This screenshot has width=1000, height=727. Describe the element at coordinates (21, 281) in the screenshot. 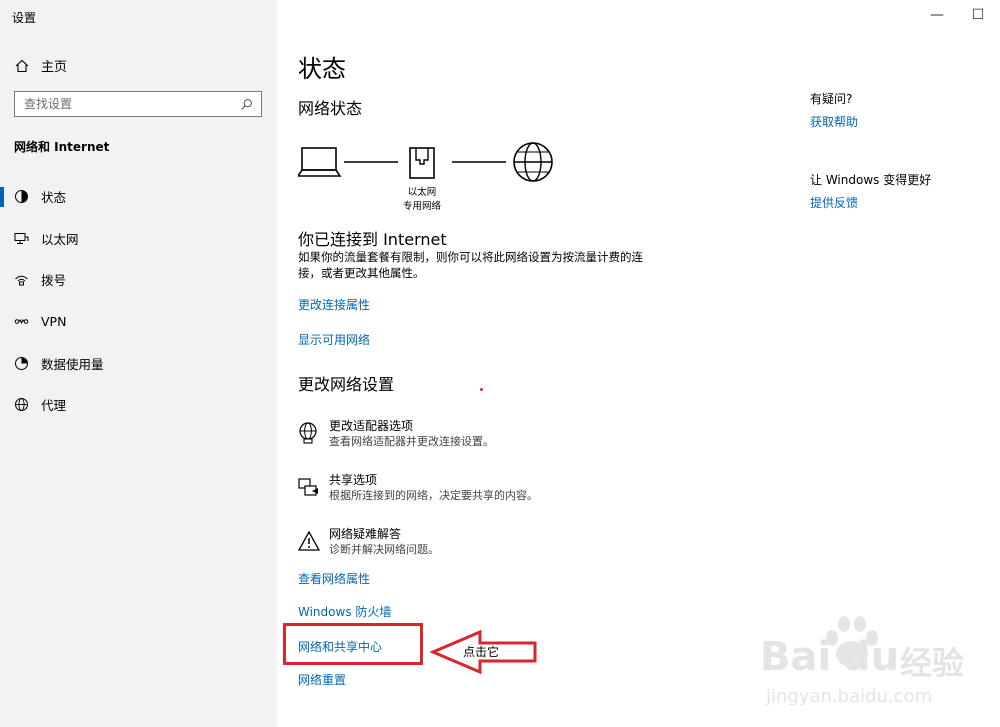

I see `dialup-icon` at that location.